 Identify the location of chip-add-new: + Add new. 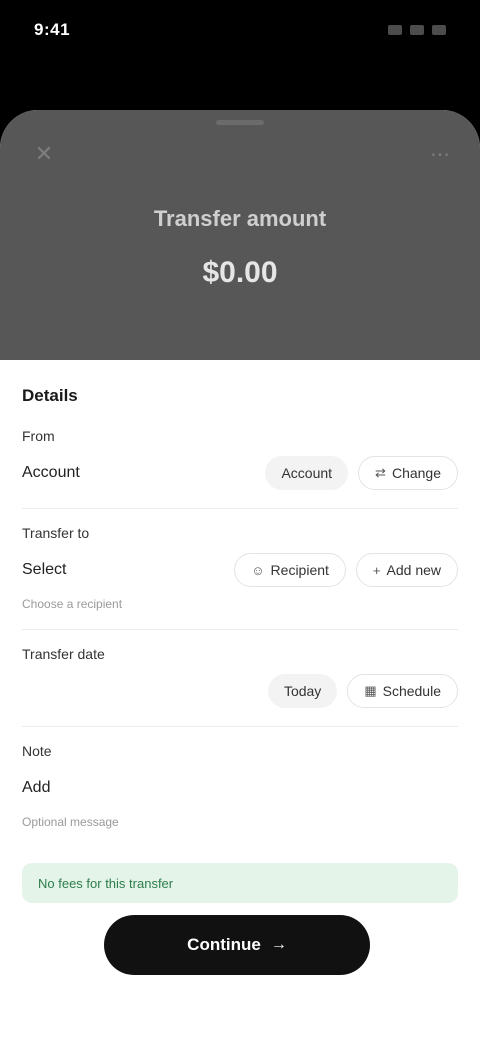
(406, 570).